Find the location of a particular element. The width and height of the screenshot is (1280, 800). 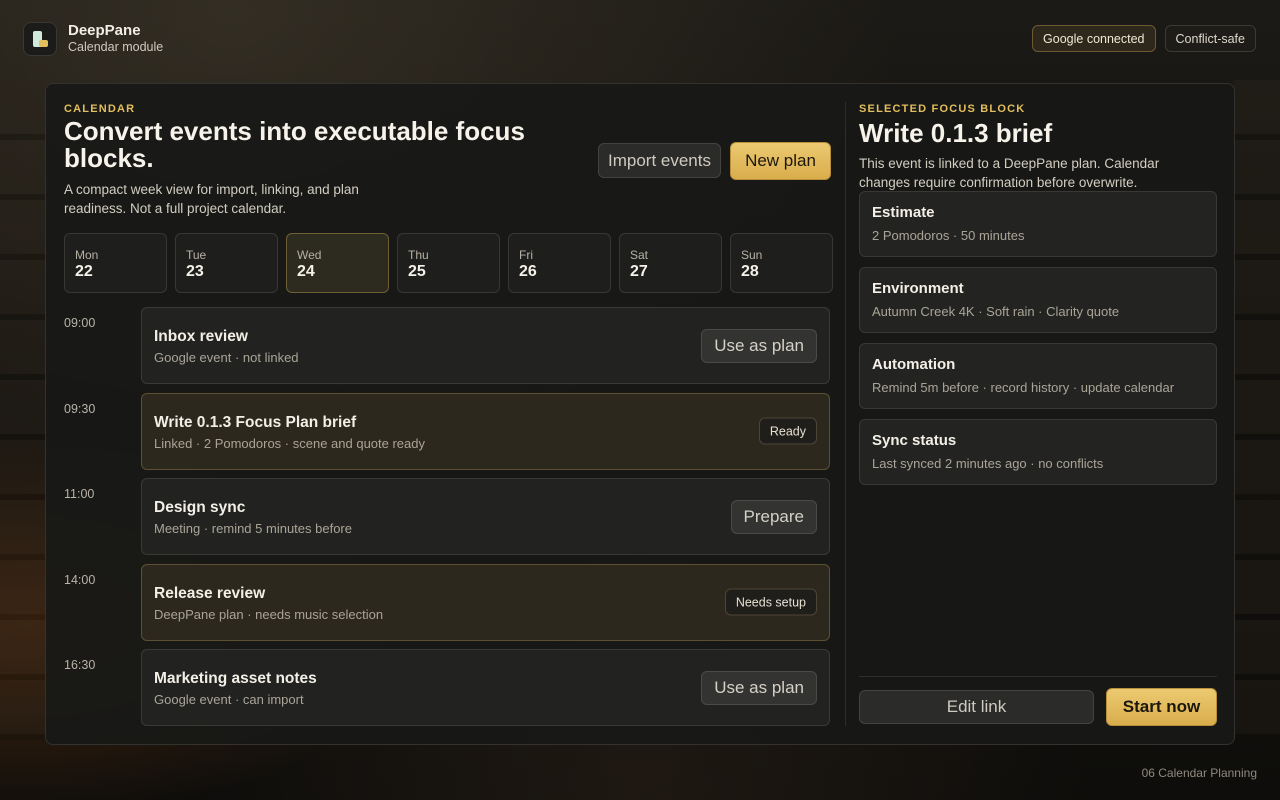

column-divider is located at coordinates (845, 414).